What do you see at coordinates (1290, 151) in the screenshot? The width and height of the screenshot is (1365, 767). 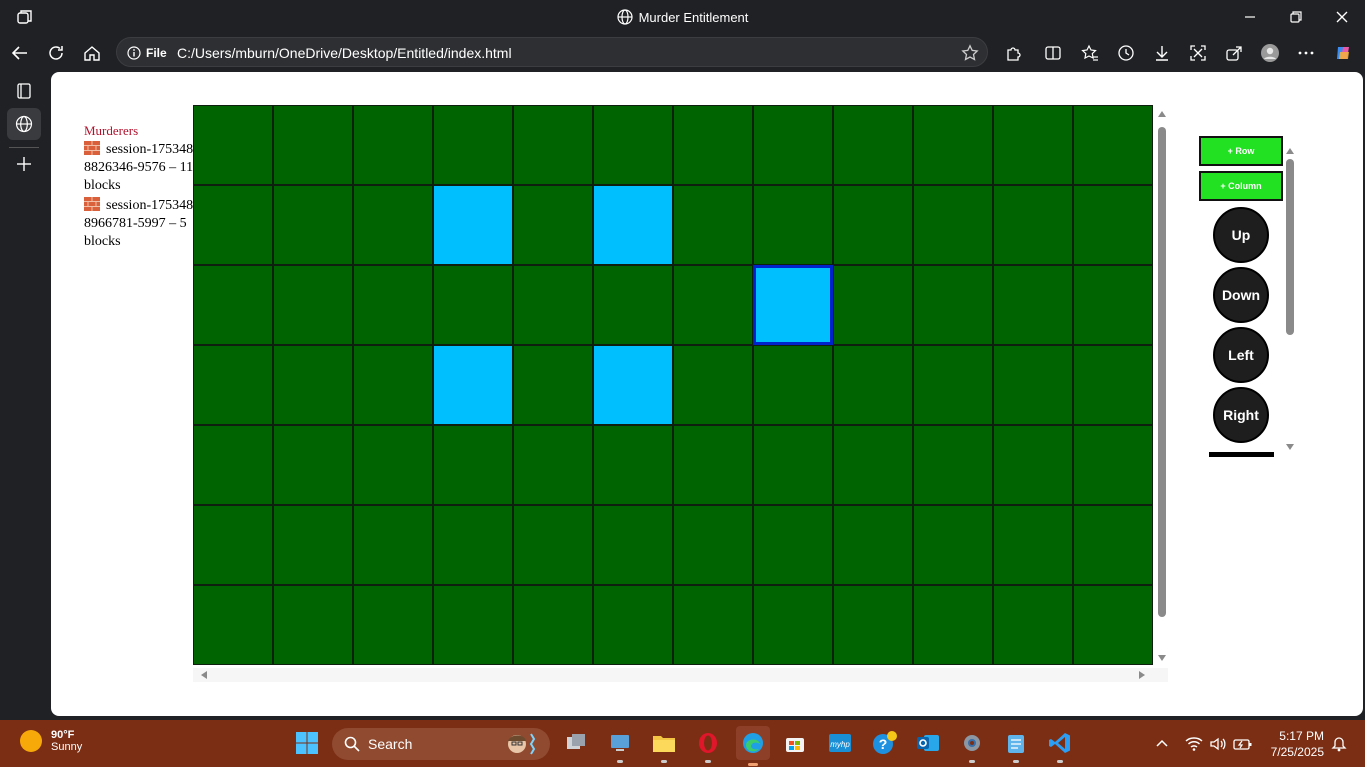 I see `scroll-up-arrow-icon` at bounding box center [1290, 151].